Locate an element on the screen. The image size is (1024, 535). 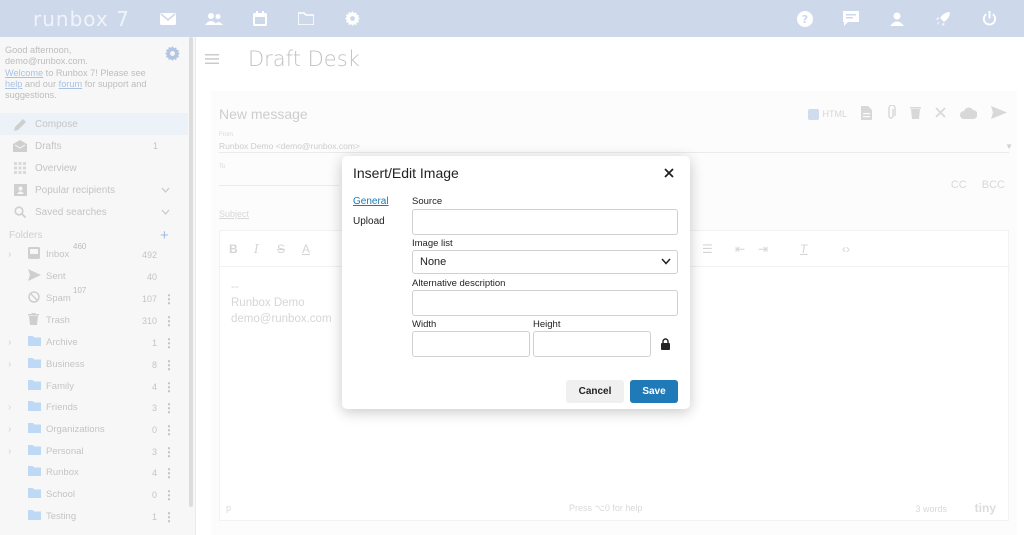
save-button: Save is located at coordinates (654, 391).